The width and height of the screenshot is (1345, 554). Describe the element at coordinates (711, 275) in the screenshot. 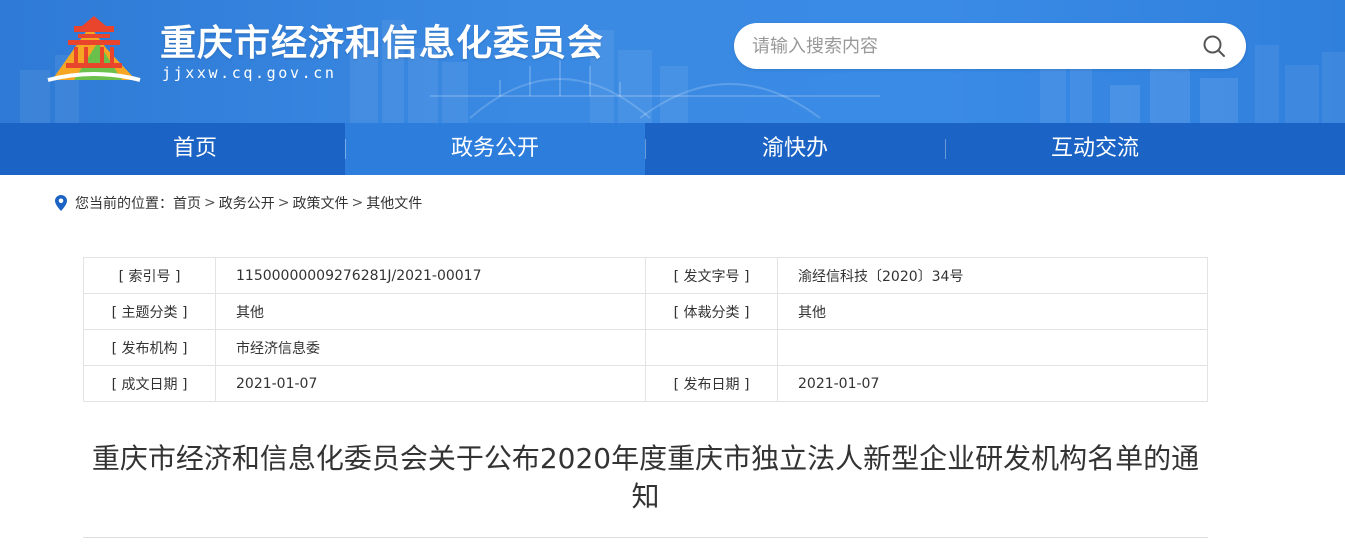

I see `document-number-label: [ 发文字号 ]` at that location.